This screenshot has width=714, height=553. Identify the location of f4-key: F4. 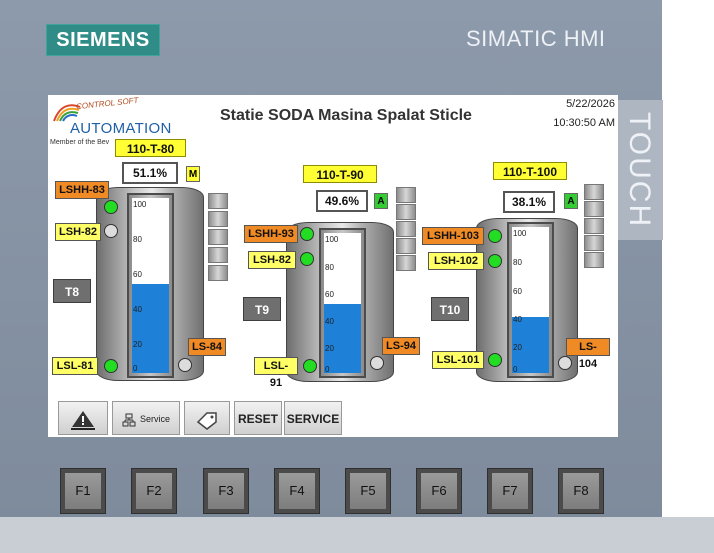
(297, 491).